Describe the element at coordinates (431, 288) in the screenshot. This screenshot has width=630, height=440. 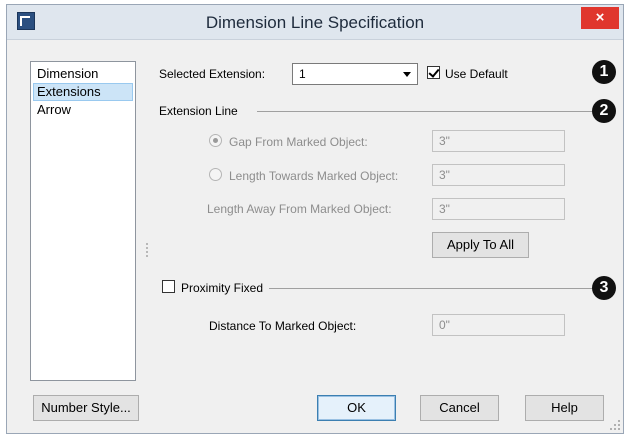
I see `proximity-divider` at that location.